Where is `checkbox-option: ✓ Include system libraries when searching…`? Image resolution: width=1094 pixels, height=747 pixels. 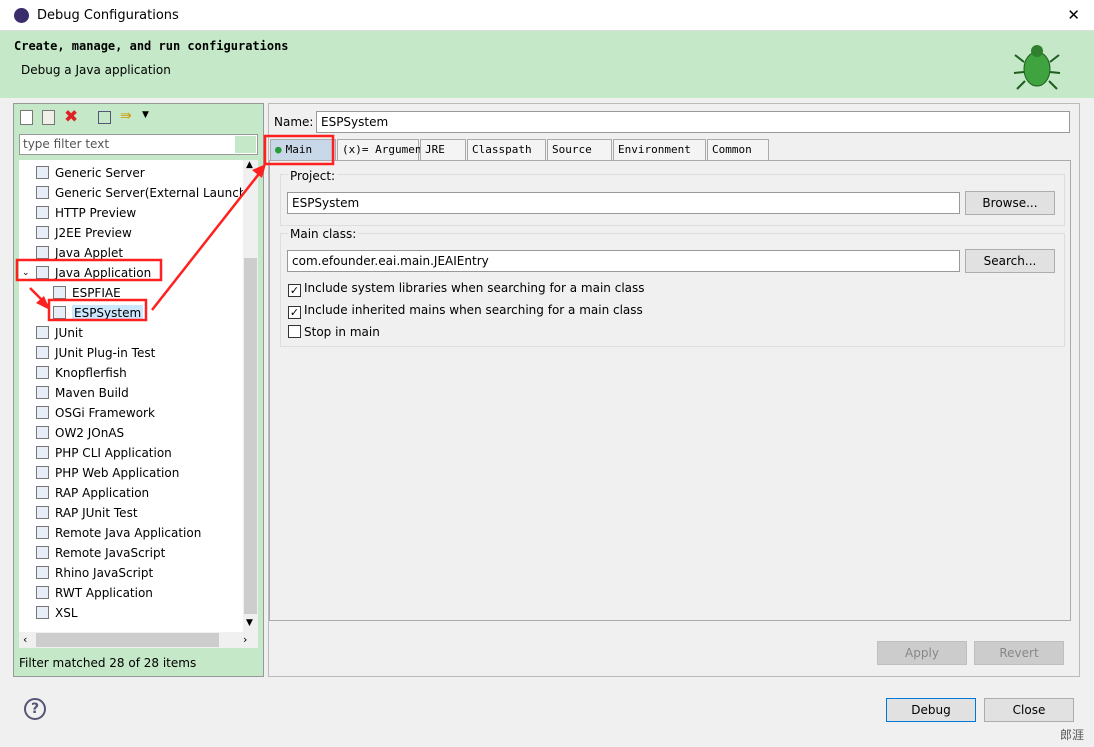 checkbox-option: ✓ Include system libraries when searching… is located at coordinates (466, 289).